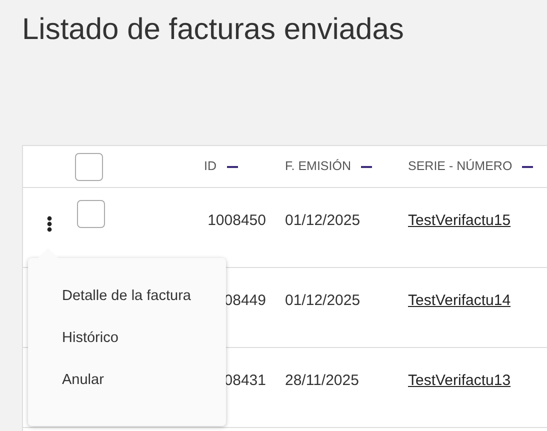 The width and height of the screenshot is (547, 431). What do you see at coordinates (210, 166) in the screenshot?
I see `column-header: ID` at bounding box center [210, 166].